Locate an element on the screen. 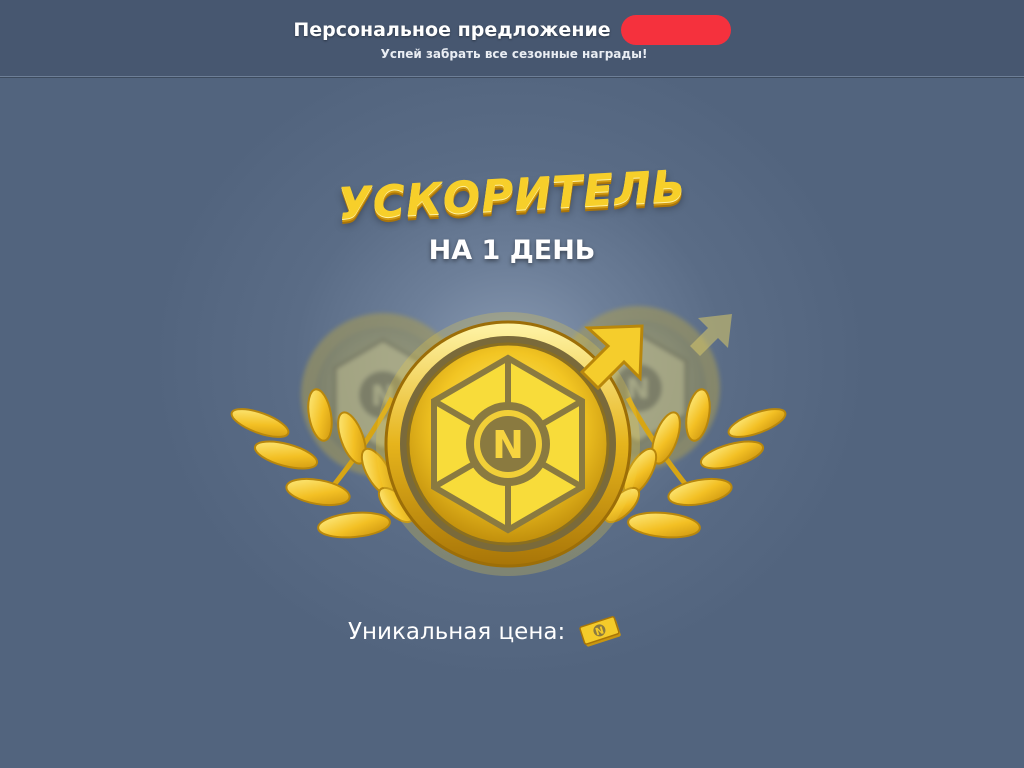 The image size is (1024, 768). gold-banknote-icon: N is located at coordinates (600, 631).